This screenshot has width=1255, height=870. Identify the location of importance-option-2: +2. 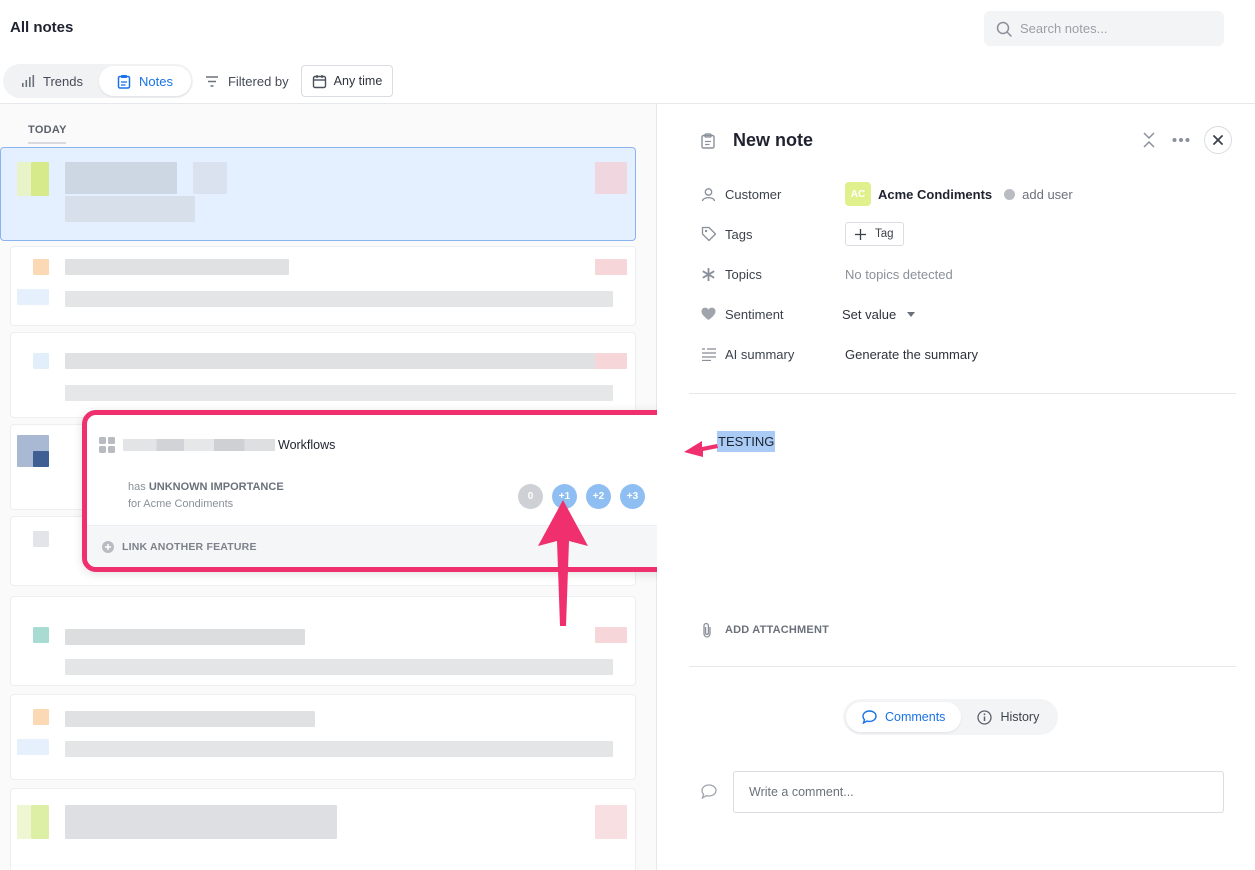
(598, 496).